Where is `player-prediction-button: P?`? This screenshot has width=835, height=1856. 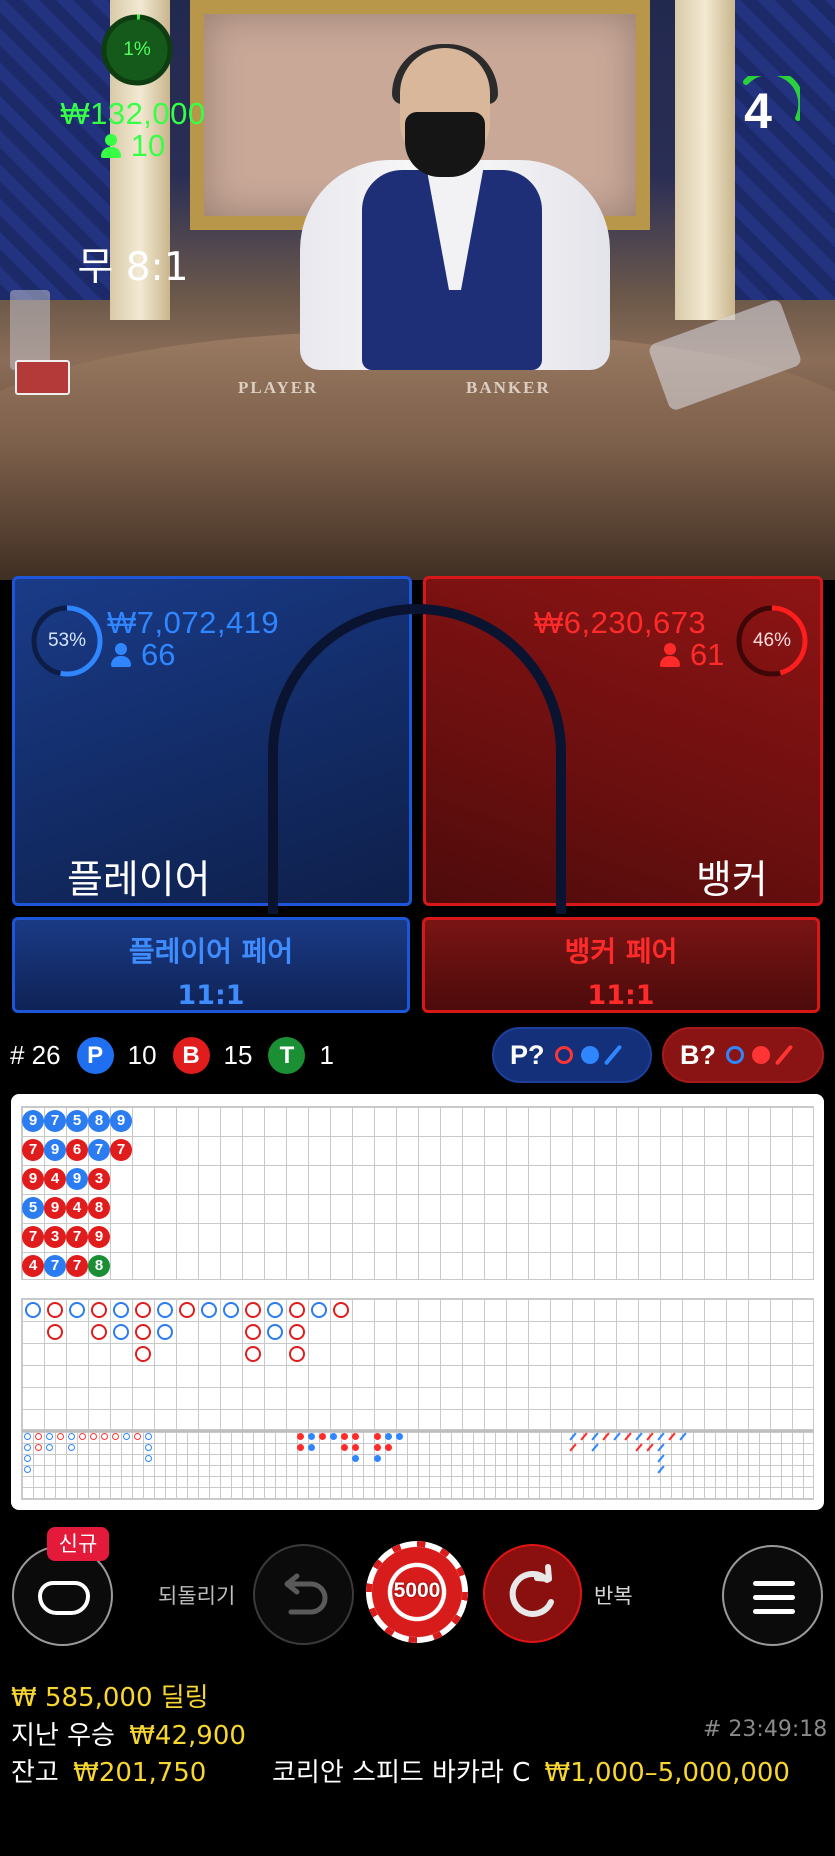
player-prediction-button: P? is located at coordinates (572, 1055).